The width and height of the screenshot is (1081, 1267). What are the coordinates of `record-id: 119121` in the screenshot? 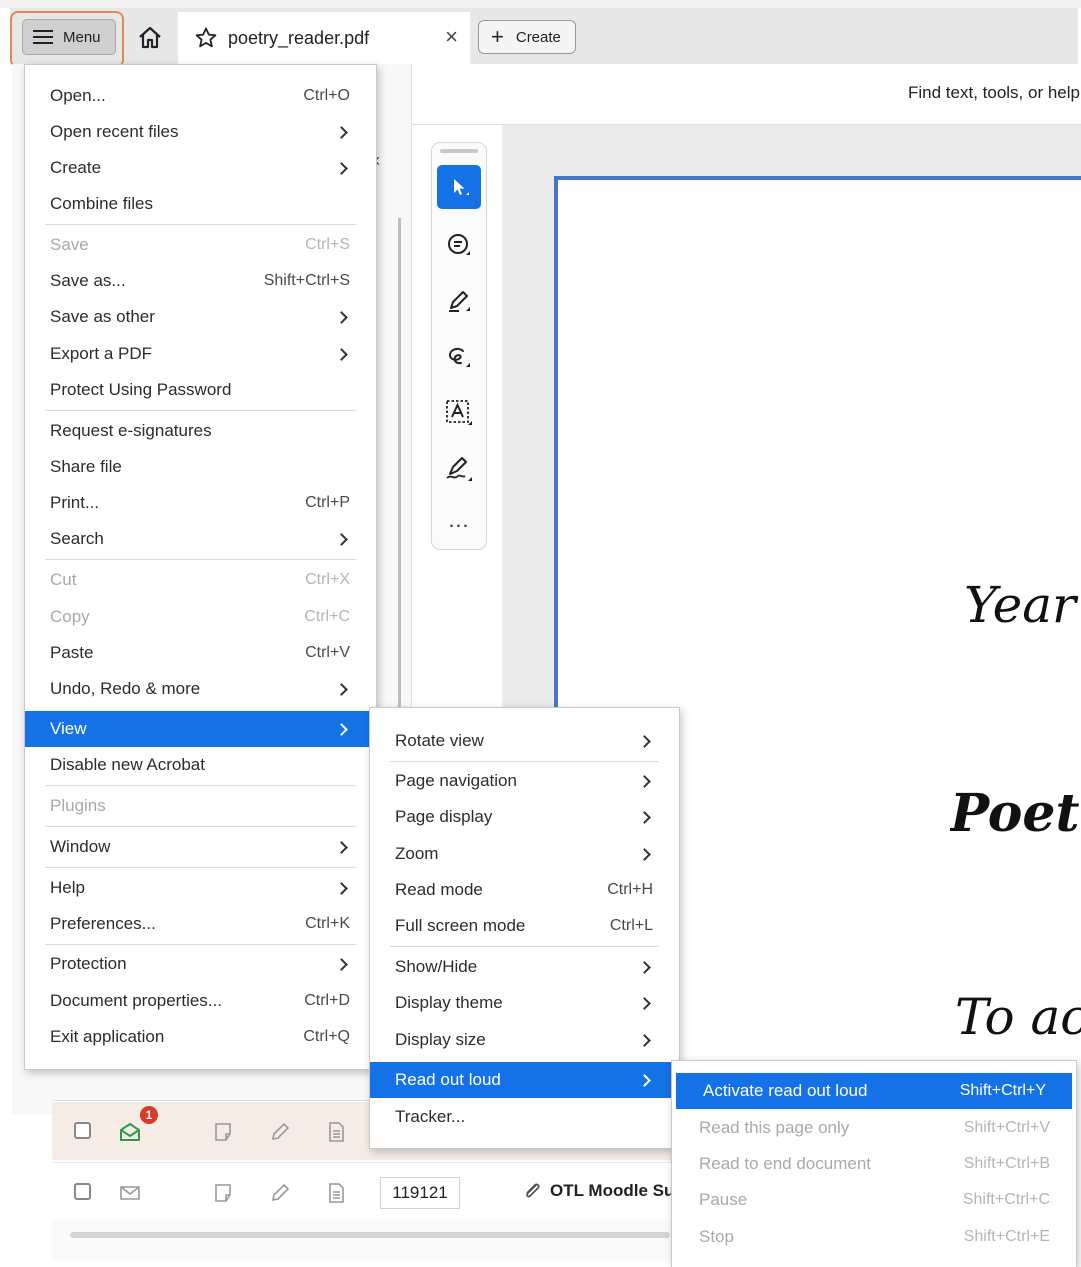 It's located at (420, 1193).